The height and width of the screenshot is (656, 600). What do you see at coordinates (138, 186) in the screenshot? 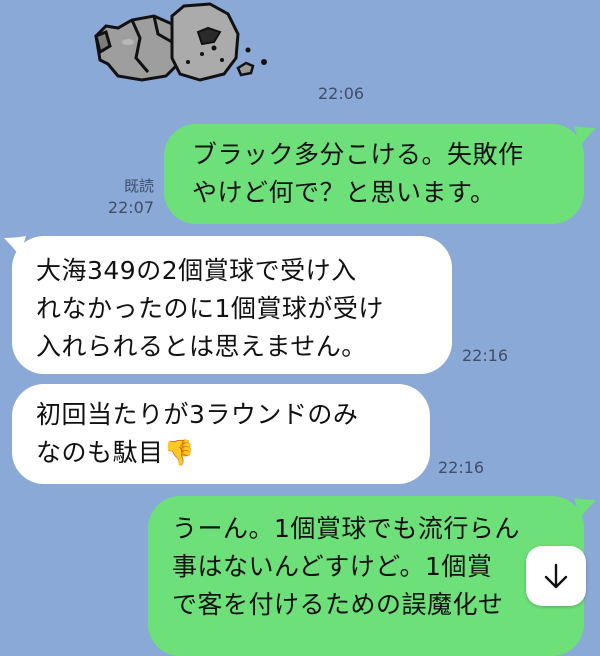
I see `read-label: 既読` at bounding box center [138, 186].